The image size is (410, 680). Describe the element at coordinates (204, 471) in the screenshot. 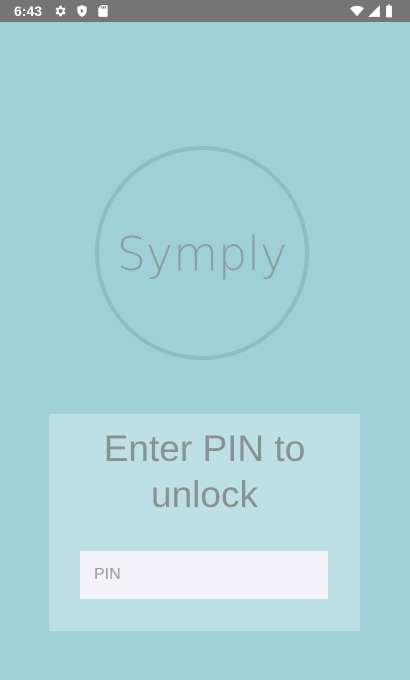

I see `pin-prompt-title: Enter PIN to unlock` at that location.